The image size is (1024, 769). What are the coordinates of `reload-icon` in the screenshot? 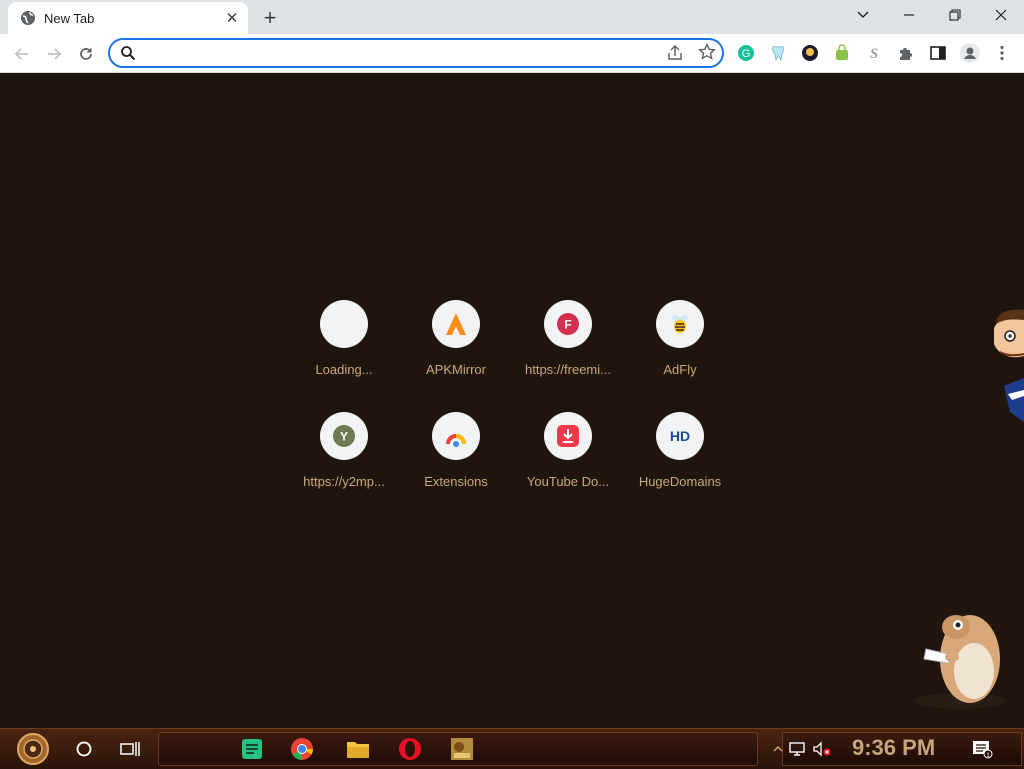 It's located at (86, 54).